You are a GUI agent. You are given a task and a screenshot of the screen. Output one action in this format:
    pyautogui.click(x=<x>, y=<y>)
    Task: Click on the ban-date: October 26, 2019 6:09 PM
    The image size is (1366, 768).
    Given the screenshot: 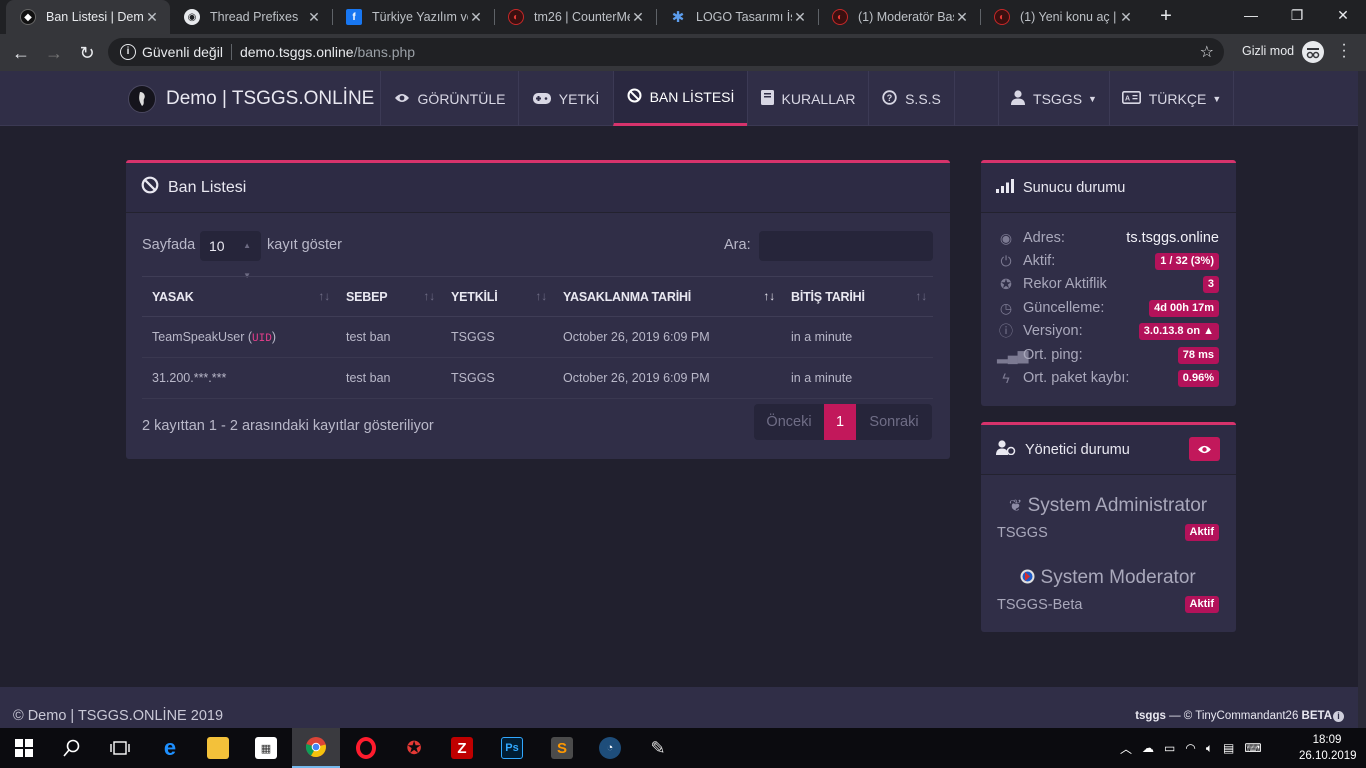 What is the action you would take?
    pyautogui.click(x=667, y=337)
    